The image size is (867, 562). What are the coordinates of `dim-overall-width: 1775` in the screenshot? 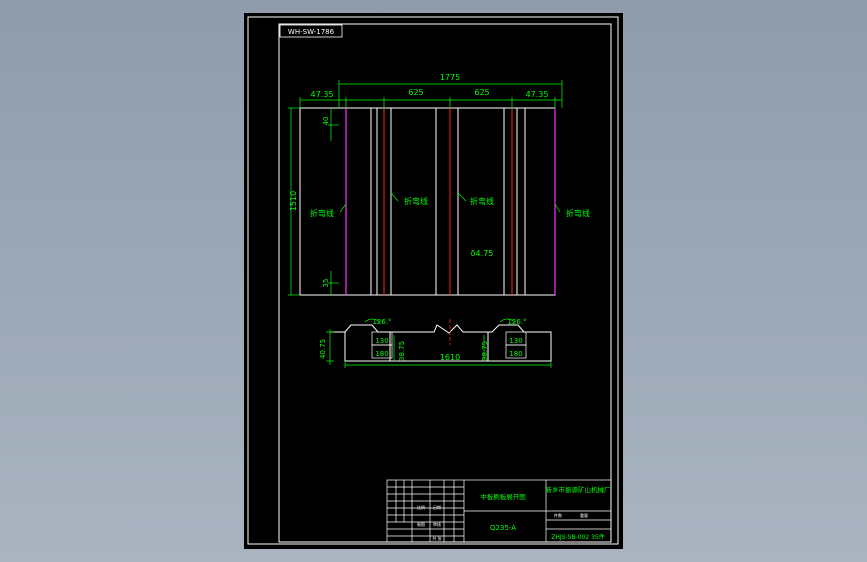 It's located at (450, 77).